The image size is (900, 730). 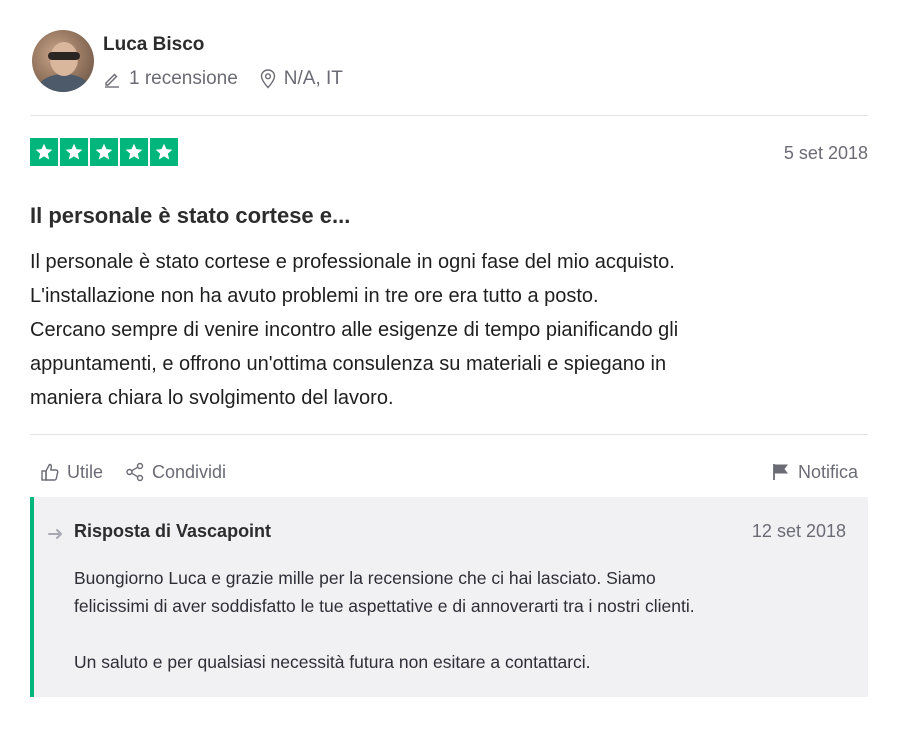 What do you see at coordinates (112, 80) in the screenshot?
I see `pencil-icon` at bounding box center [112, 80].